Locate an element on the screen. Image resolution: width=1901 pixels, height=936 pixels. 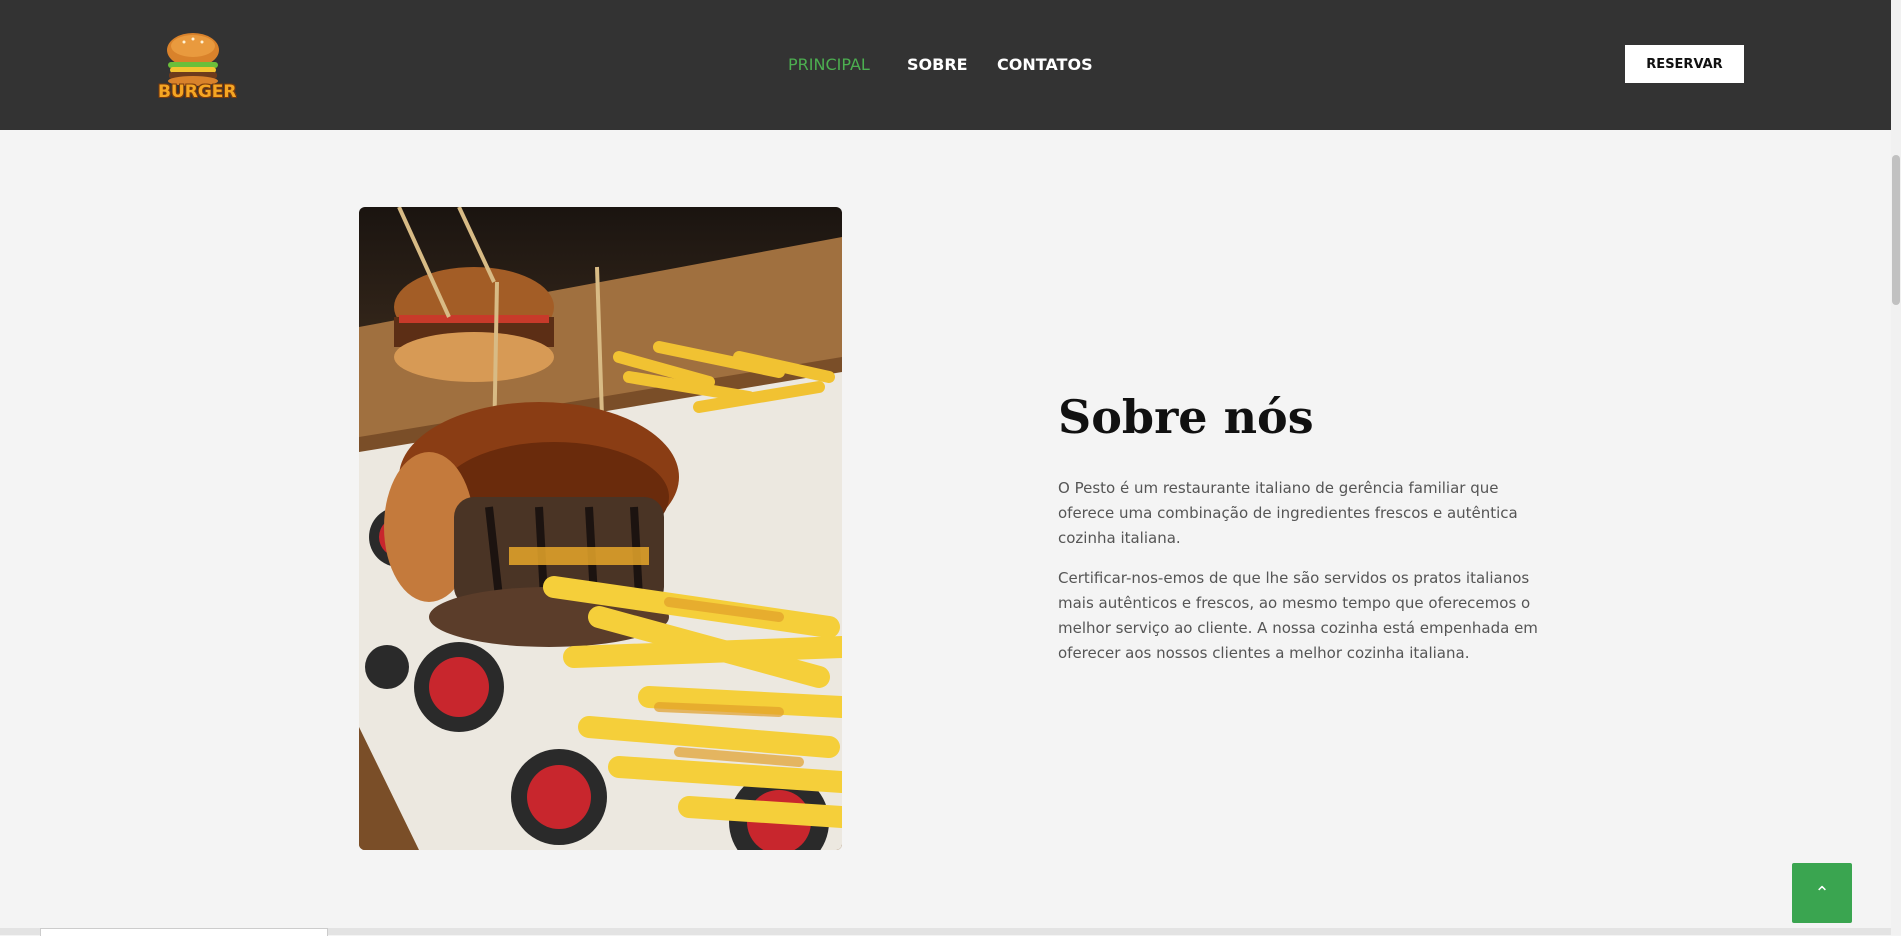
main-nav: PRINCIPAL SOBRE CONTATOS is located at coordinates (945, 65).